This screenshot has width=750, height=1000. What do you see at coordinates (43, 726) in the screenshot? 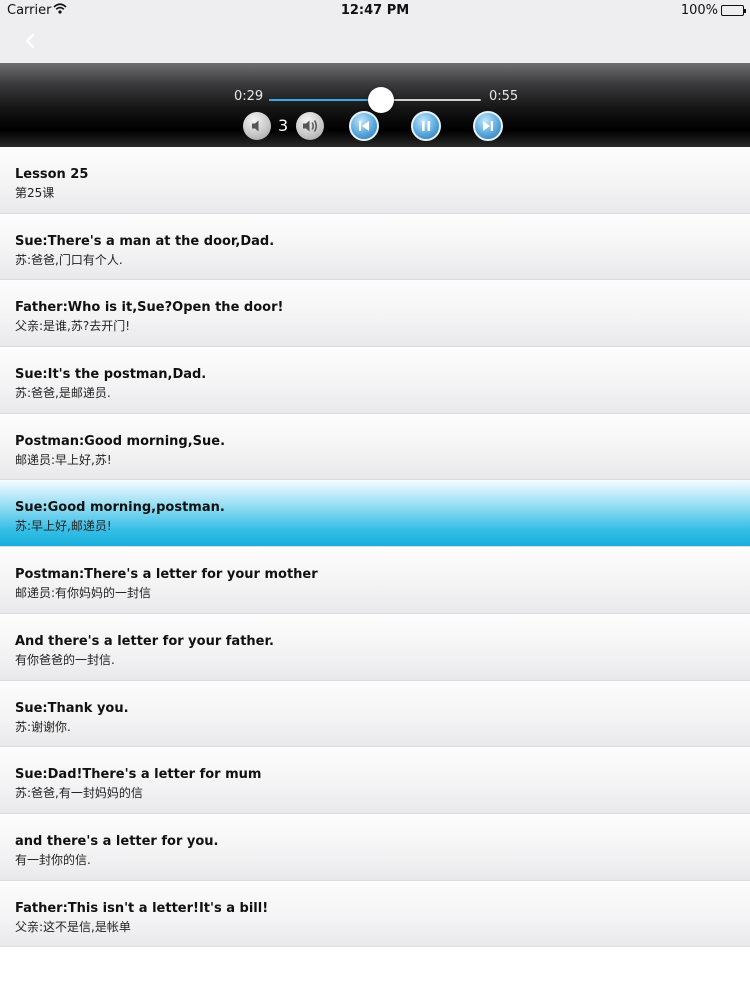
I see `chinese-line: 苏:谢谢你.` at bounding box center [43, 726].